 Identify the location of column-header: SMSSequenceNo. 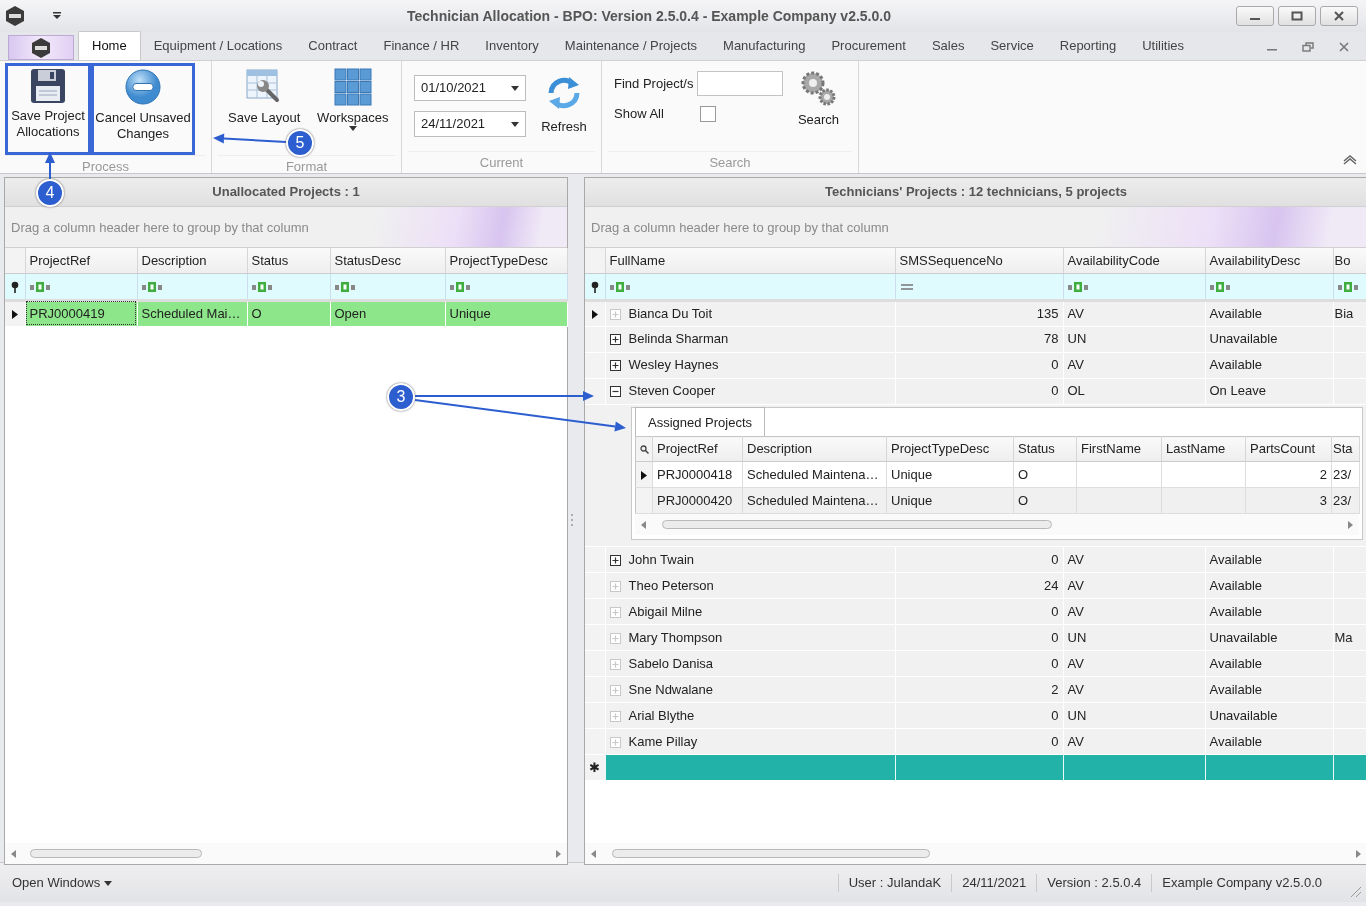
(979, 260).